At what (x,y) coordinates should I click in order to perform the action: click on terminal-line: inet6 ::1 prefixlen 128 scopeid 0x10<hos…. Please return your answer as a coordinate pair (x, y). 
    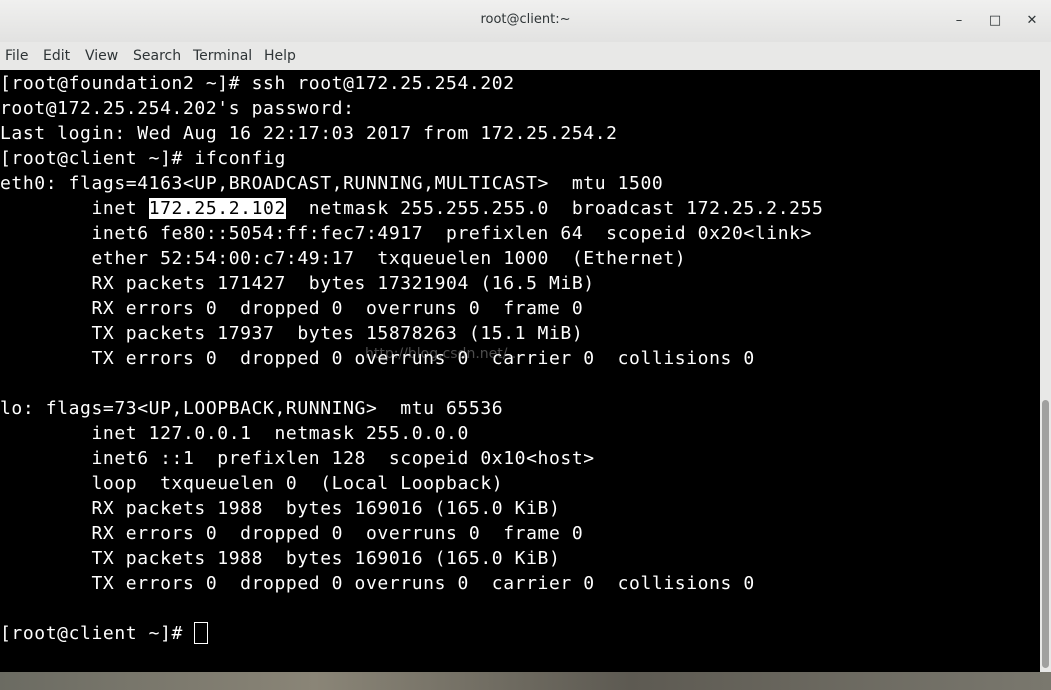
    Looking at the image, I should click on (297, 458).